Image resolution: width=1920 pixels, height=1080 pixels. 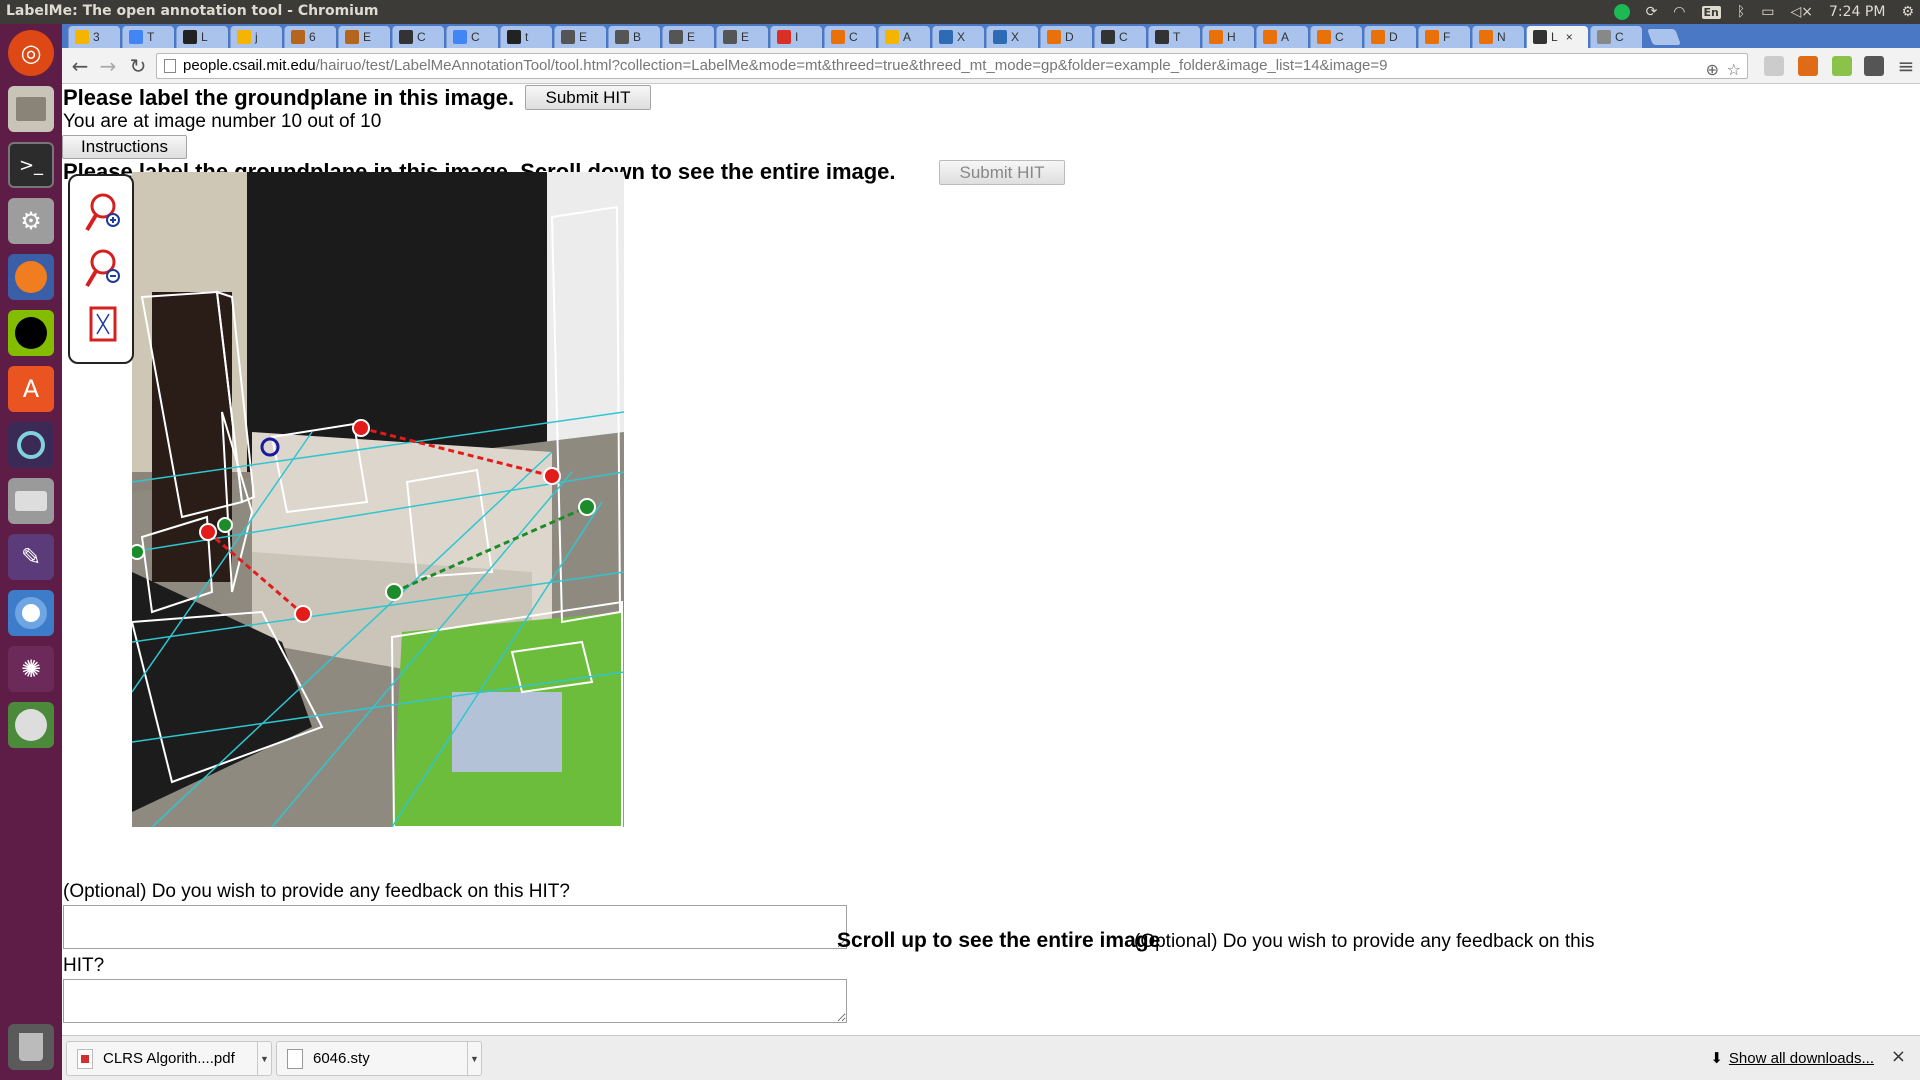 What do you see at coordinates (1228, 37) in the screenshot?
I see `browser-tab: H` at bounding box center [1228, 37].